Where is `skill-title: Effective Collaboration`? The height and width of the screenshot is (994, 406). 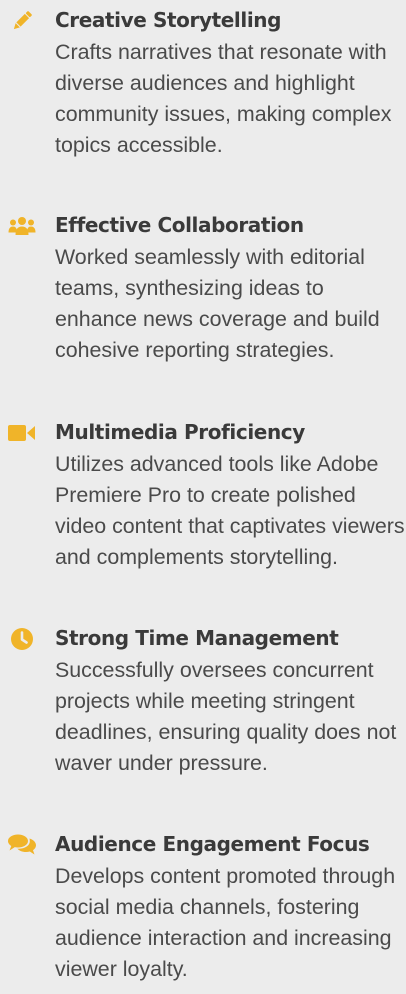 skill-title: Effective Collaboration is located at coordinates (179, 225).